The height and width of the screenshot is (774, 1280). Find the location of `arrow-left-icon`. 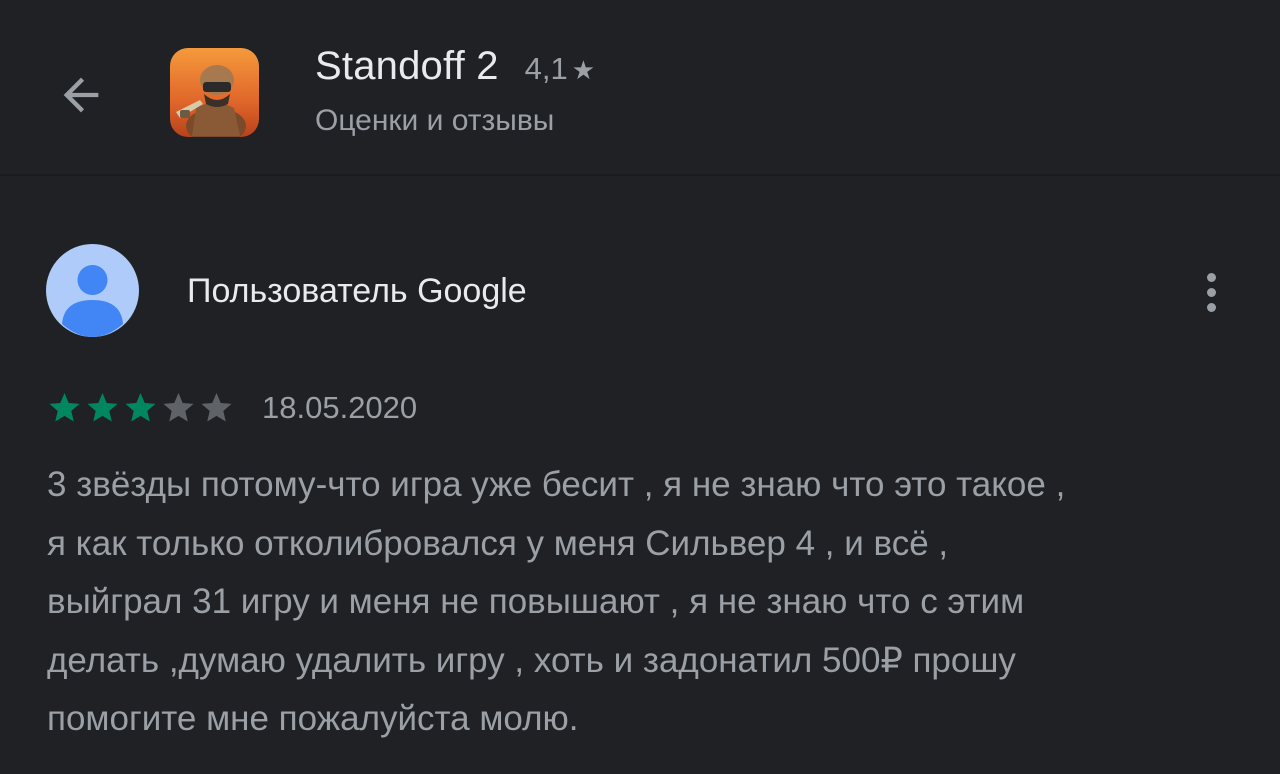

arrow-left-icon is located at coordinates (81, 95).